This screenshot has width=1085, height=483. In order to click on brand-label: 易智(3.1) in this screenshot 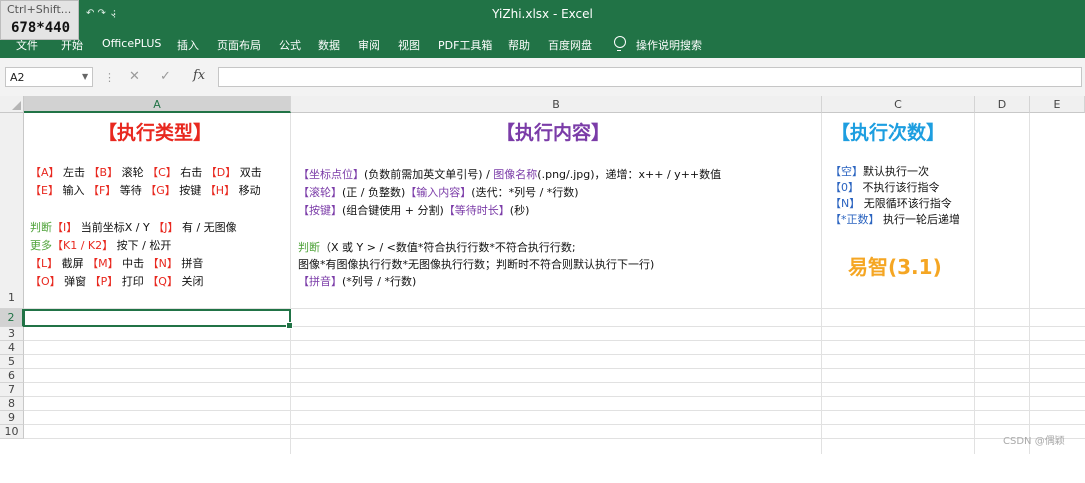, I will do `click(895, 267)`.